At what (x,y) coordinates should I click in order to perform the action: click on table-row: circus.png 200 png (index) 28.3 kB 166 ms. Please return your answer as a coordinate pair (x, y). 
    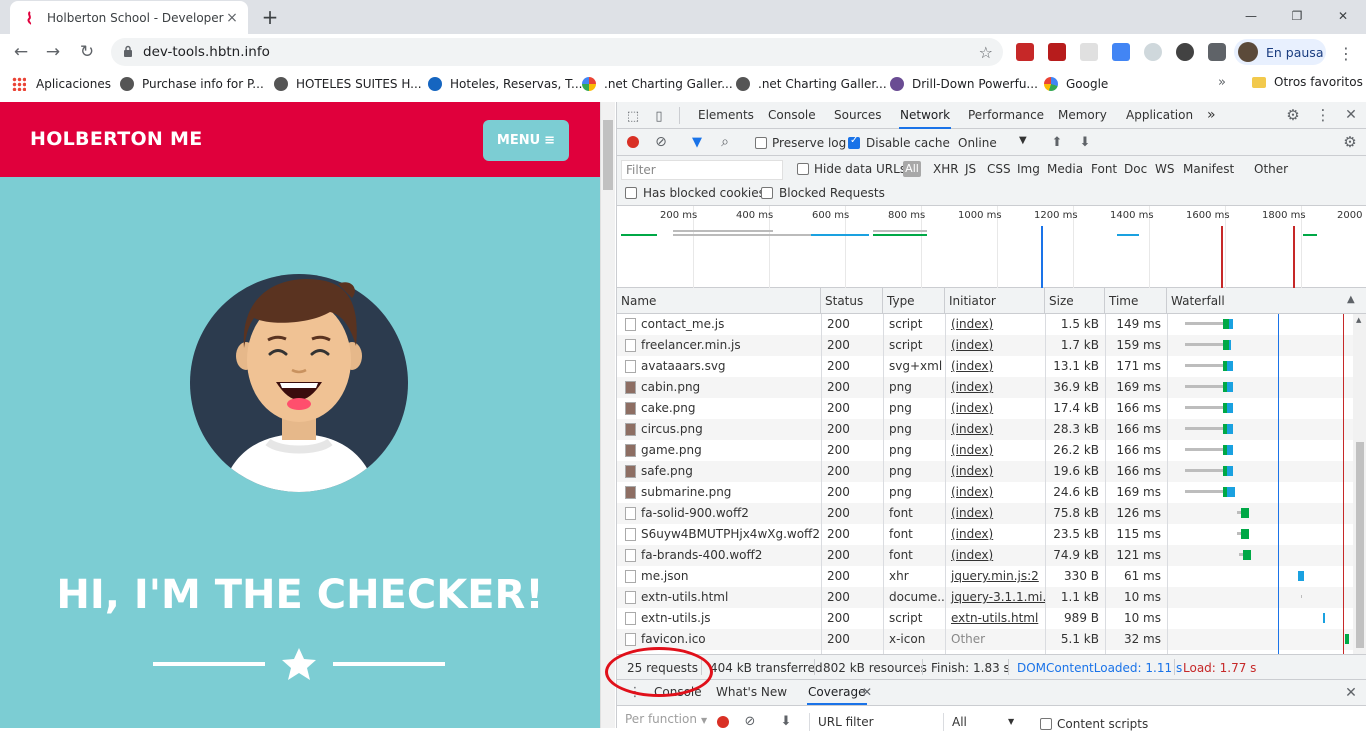
    Looking at the image, I should click on (985, 429).